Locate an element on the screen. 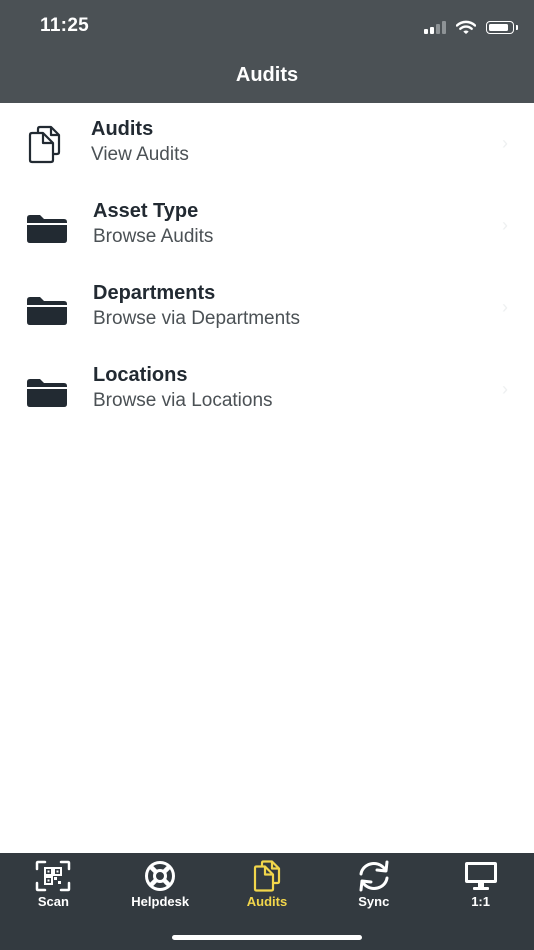 The height and width of the screenshot is (950, 534). list-item-subtitle: Browse Audits is located at coordinates (153, 236).